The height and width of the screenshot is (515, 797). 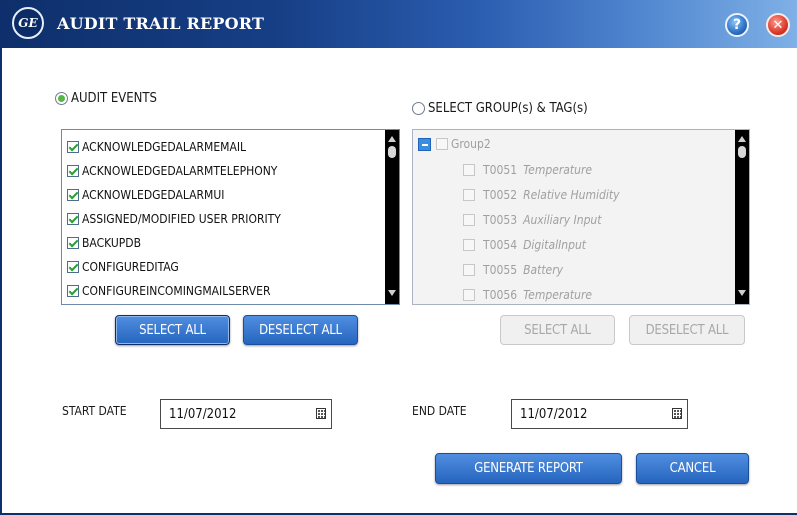 What do you see at coordinates (500, 170) in the screenshot?
I see `tag-code: T0051` at bounding box center [500, 170].